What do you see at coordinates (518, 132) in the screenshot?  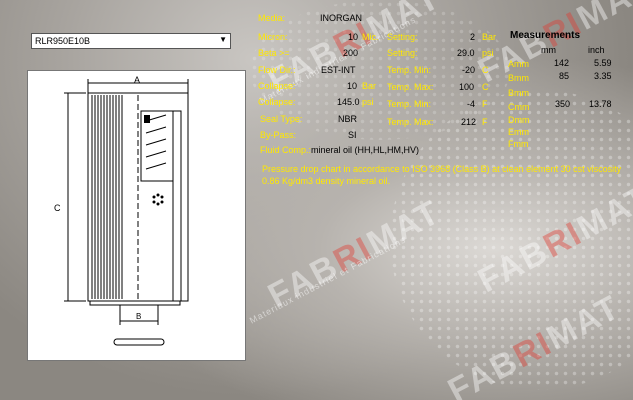 I see `measurement-row-label: Emm` at bounding box center [518, 132].